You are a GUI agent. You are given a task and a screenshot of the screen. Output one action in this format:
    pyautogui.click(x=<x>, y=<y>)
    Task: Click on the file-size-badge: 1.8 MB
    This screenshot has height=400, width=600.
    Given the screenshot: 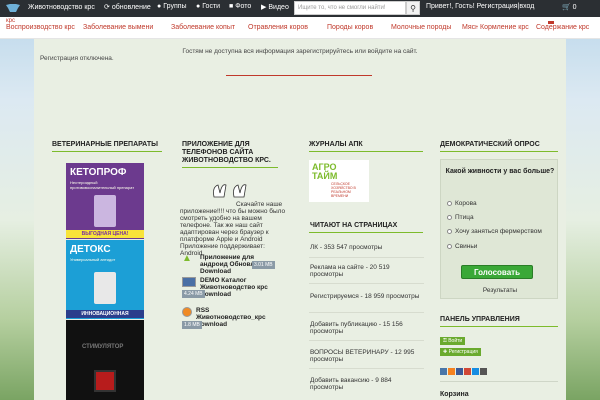 What is the action you would take?
    pyautogui.click(x=192, y=325)
    